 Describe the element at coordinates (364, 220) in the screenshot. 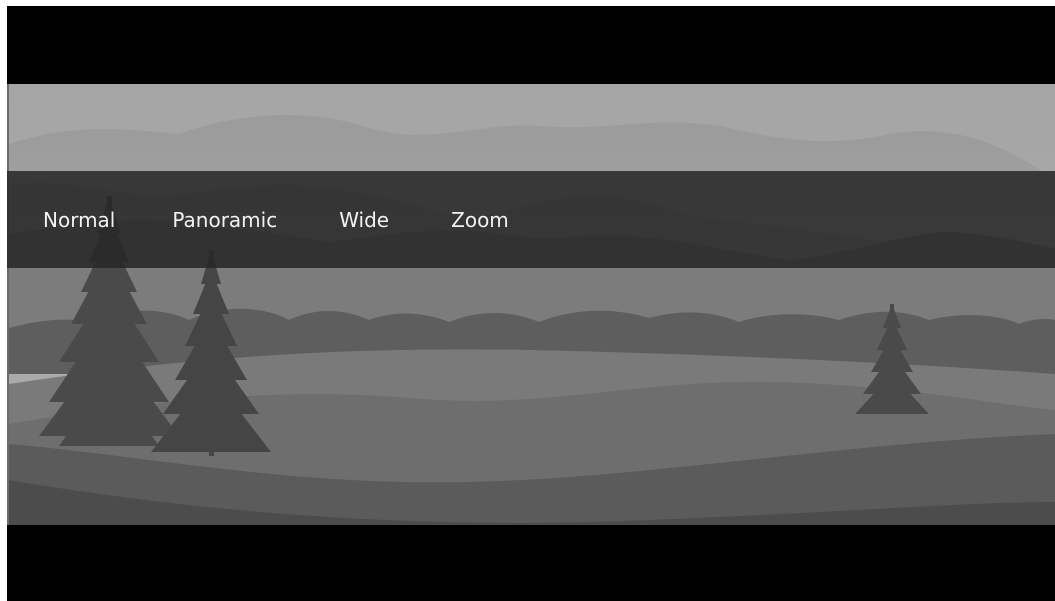

I see `mode-option-wide: Wide` at that location.